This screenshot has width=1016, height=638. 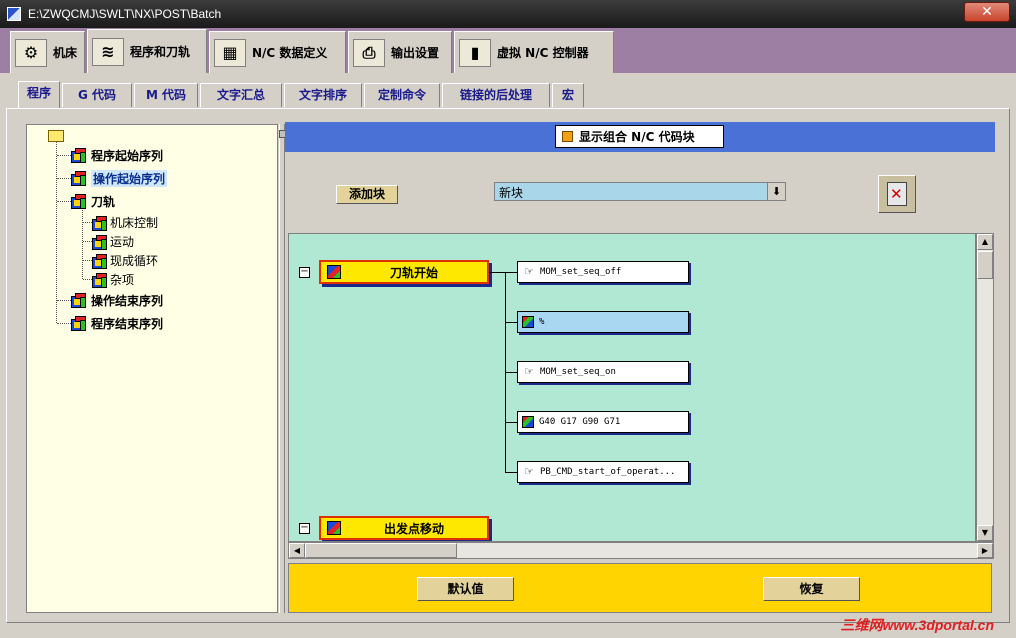 I want to click on tree-item-machine-control: 机床控制, so click(x=125, y=222).